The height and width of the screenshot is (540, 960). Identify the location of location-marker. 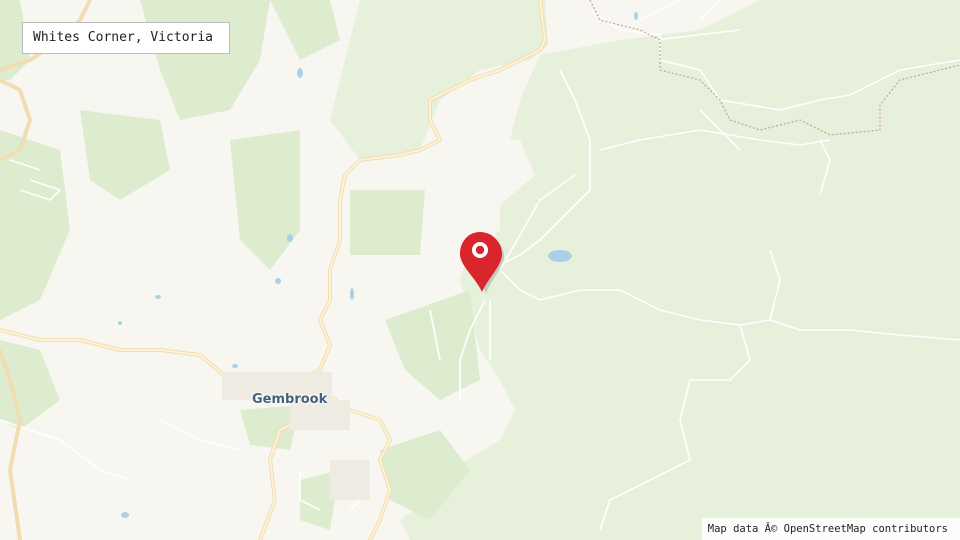
(483, 262).